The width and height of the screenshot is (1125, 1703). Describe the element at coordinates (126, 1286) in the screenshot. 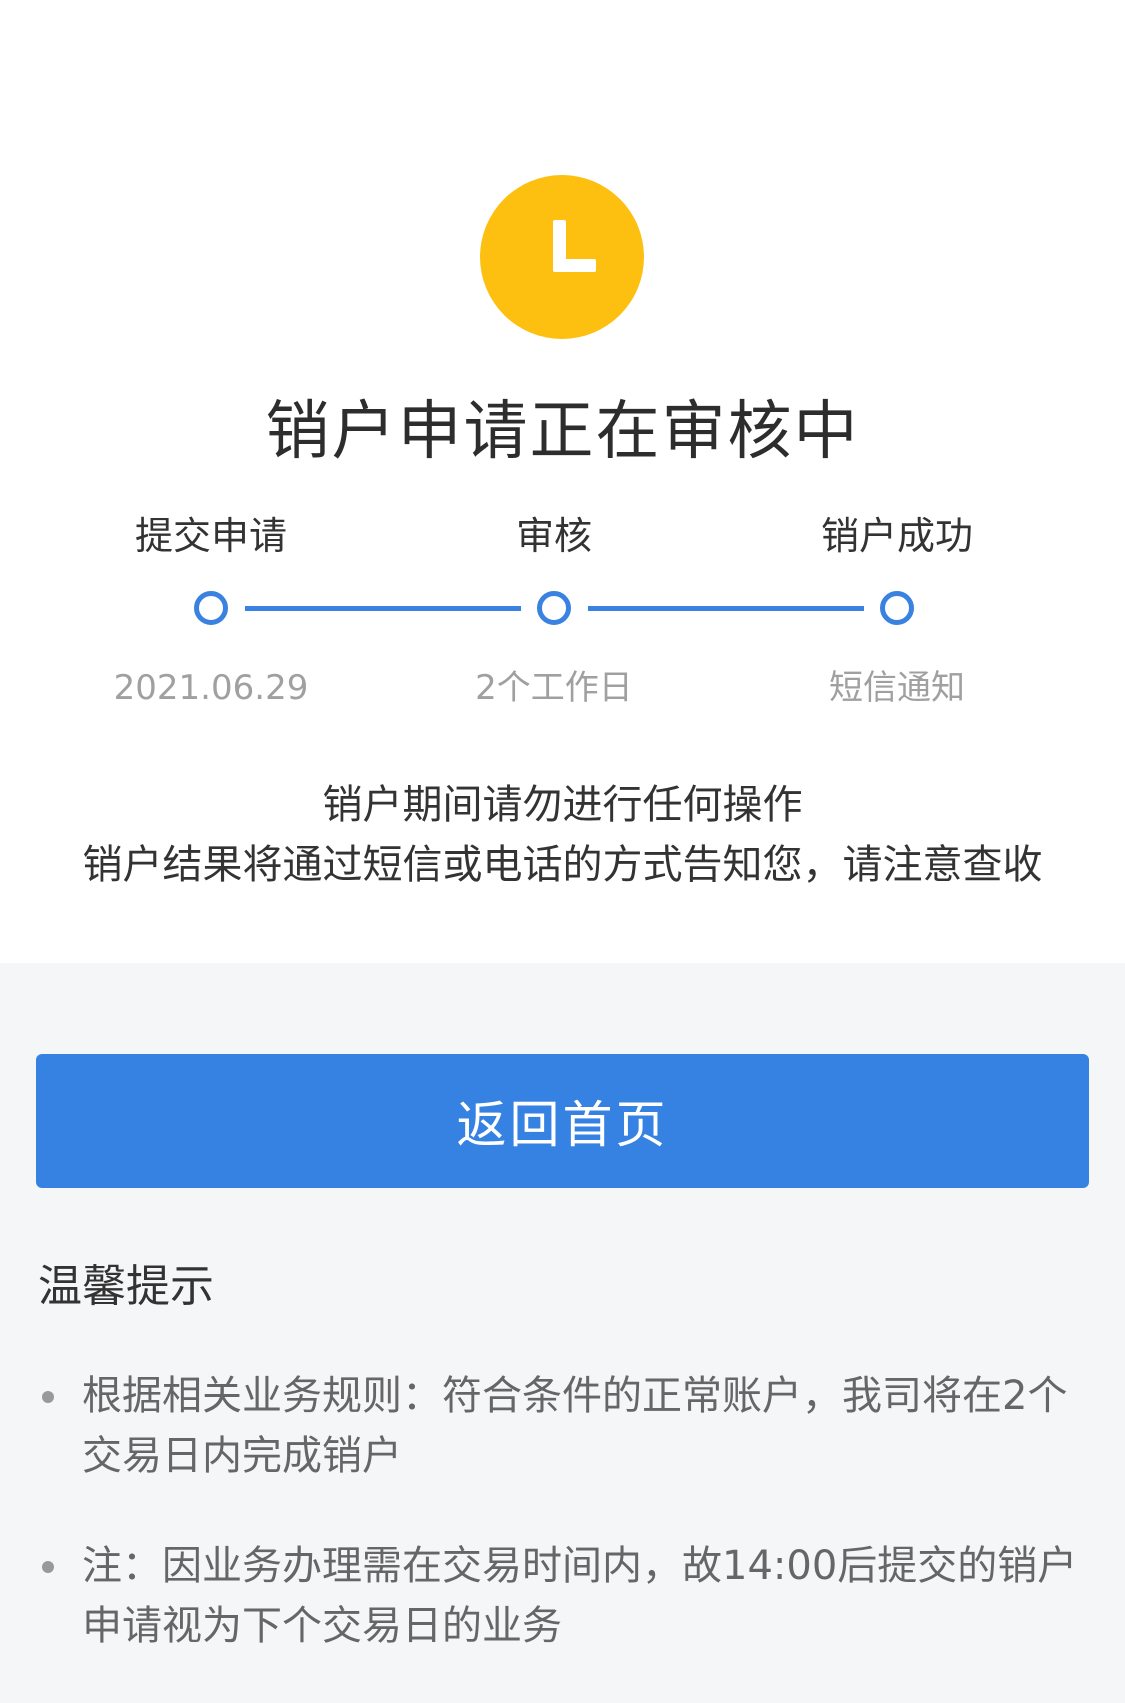

I see `tips-heading: 温馨提示` at that location.